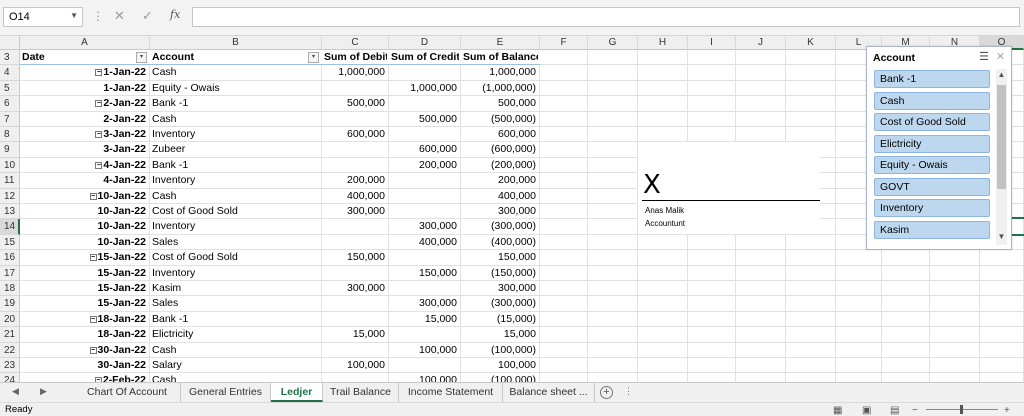 The height and width of the screenshot is (416, 1024). What do you see at coordinates (10, 335) in the screenshot?
I see `row-header-21: 21` at bounding box center [10, 335].